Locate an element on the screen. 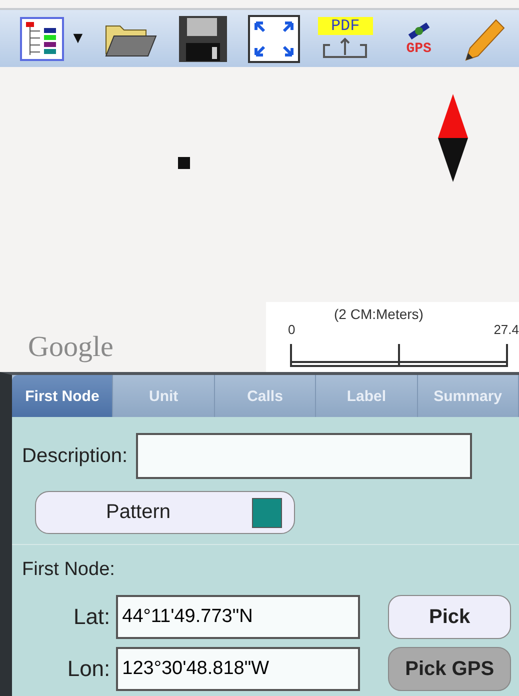 The width and height of the screenshot is (519, 696). map-logo: Google is located at coordinates (71, 347).